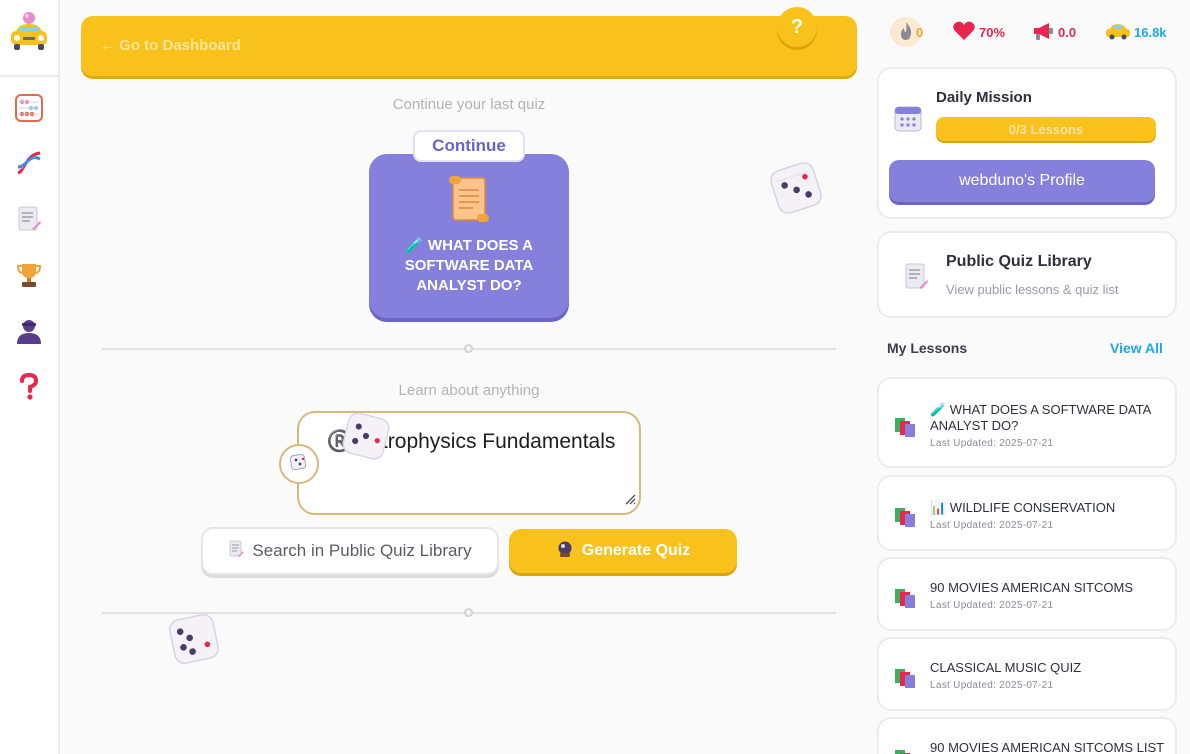  I want to click on continue-caption: Continue your last quiz, so click(469, 104).